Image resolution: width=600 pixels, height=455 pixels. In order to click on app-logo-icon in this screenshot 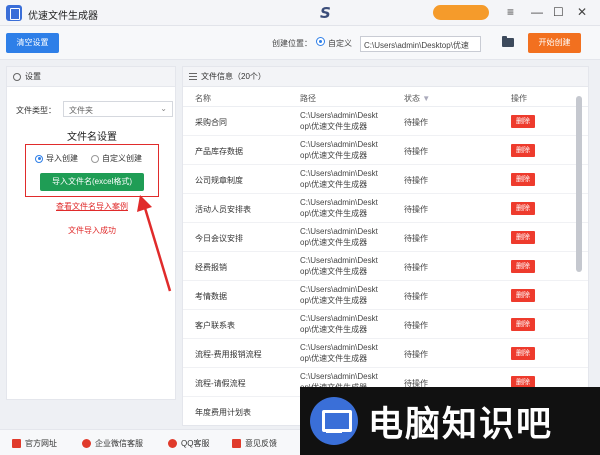, I will do `click(14, 13)`.